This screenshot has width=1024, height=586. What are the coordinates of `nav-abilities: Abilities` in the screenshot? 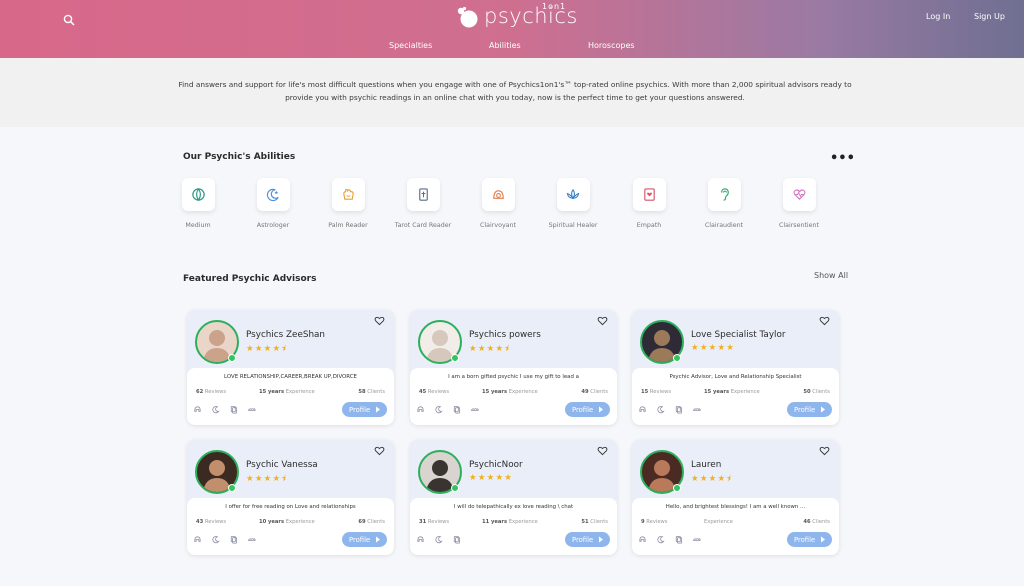 It's located at (505, 45).